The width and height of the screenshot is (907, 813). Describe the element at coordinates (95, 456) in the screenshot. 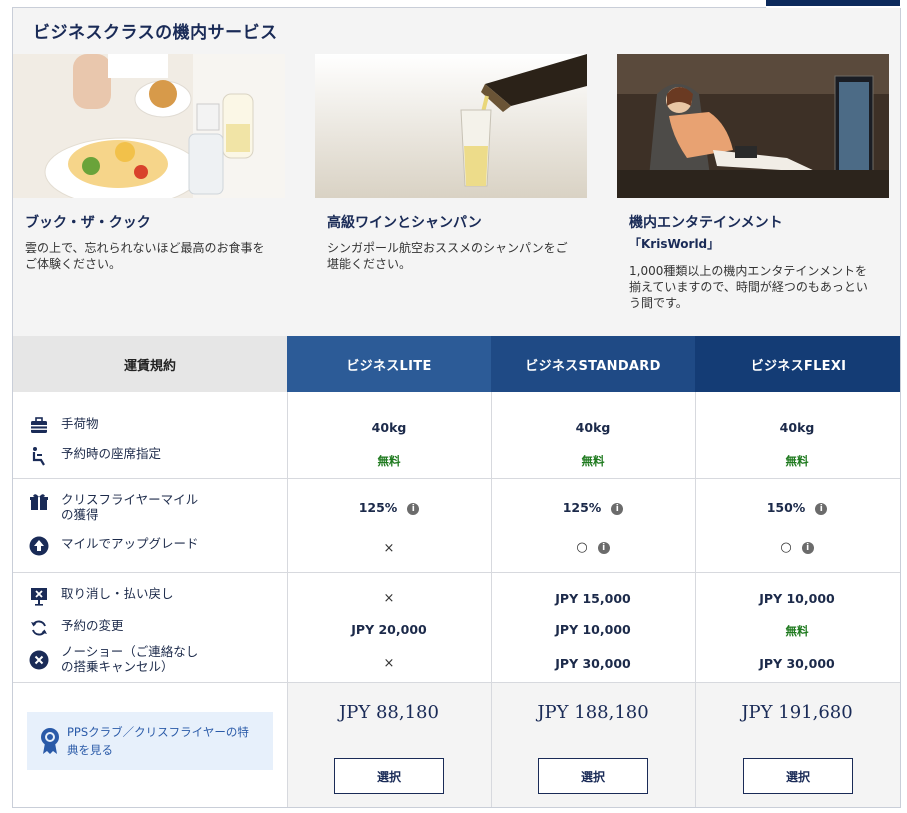

I see `row-label-seat: 予約時の座席指定` at that location.